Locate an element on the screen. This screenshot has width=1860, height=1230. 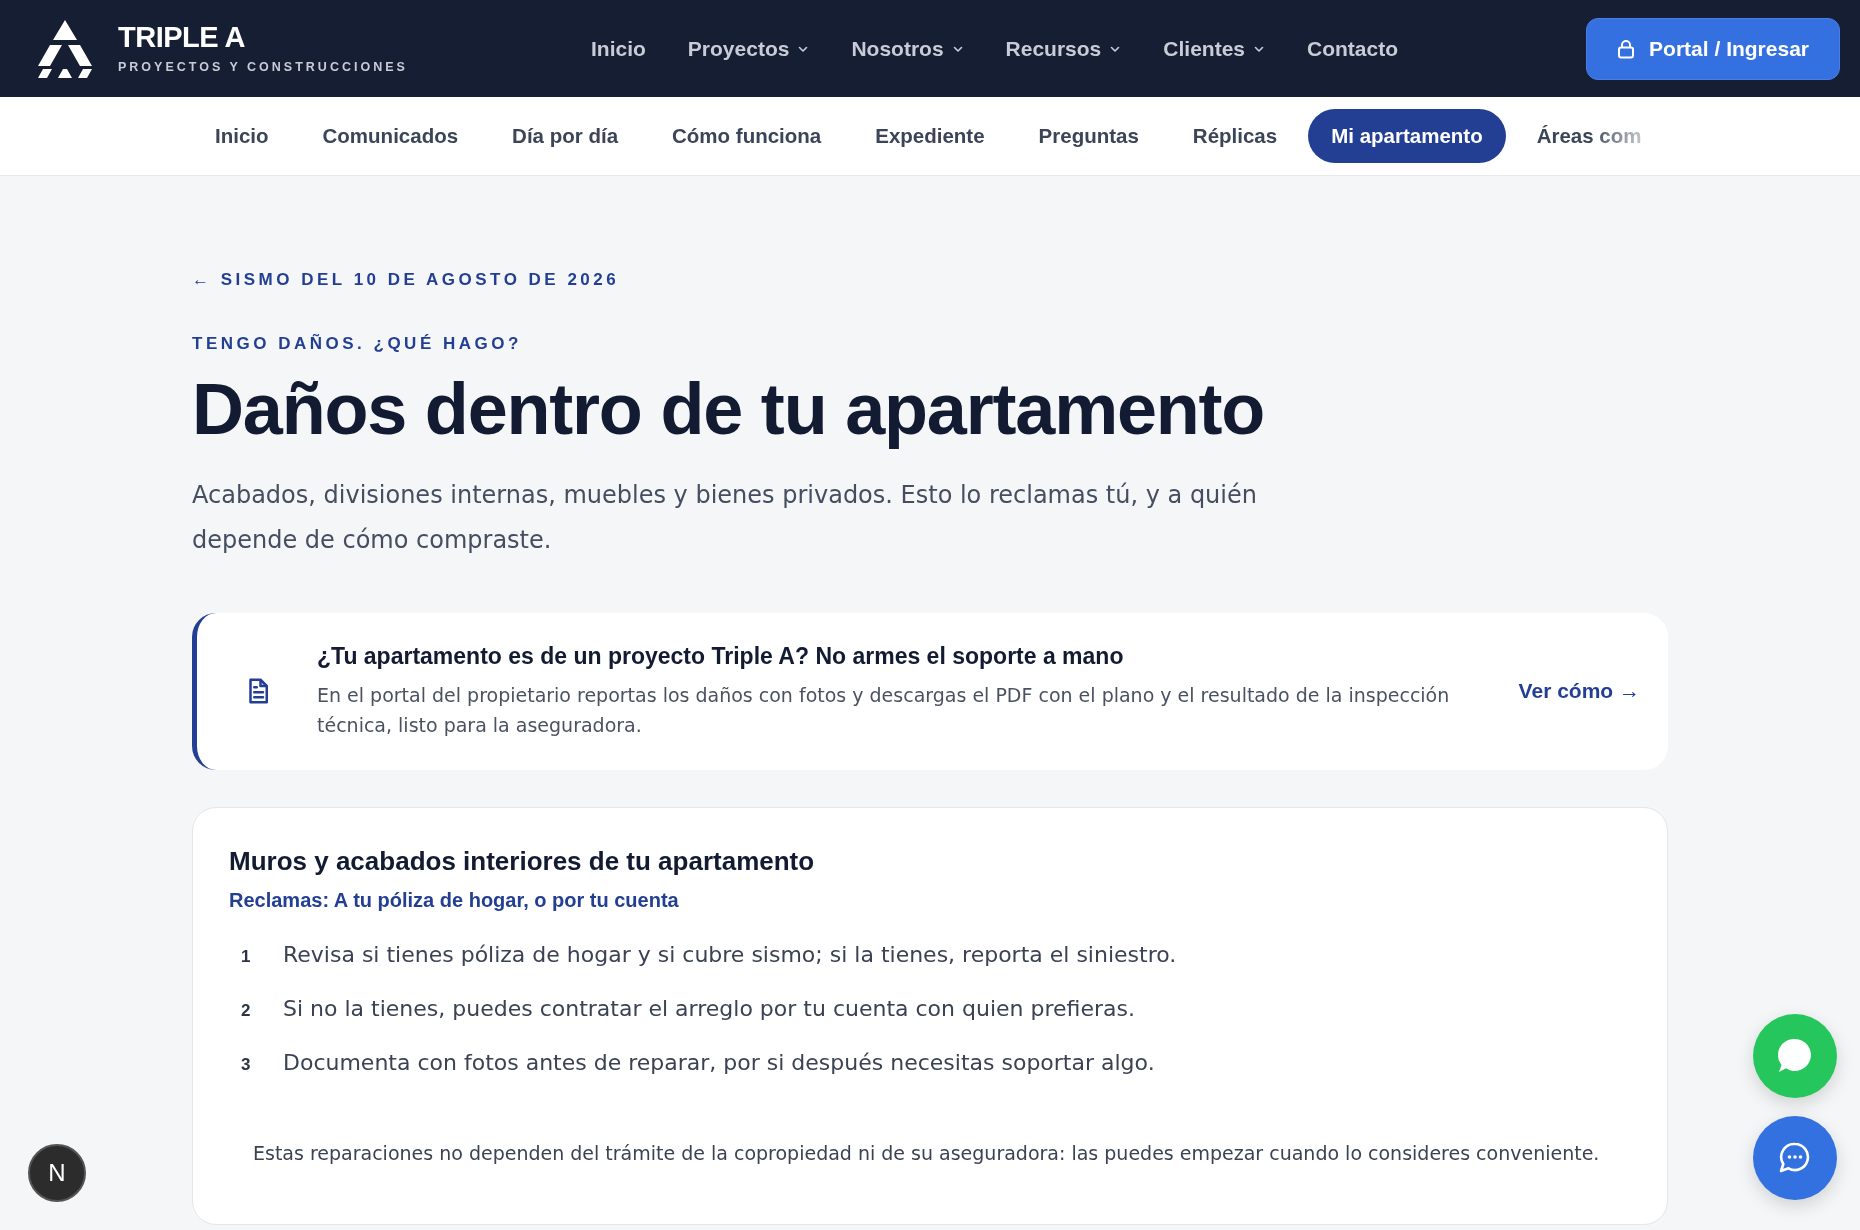
step-text: Documenta con fotos antes de reparar, por si después necesitas soportar algo. is located at coordinates (719, 1062).